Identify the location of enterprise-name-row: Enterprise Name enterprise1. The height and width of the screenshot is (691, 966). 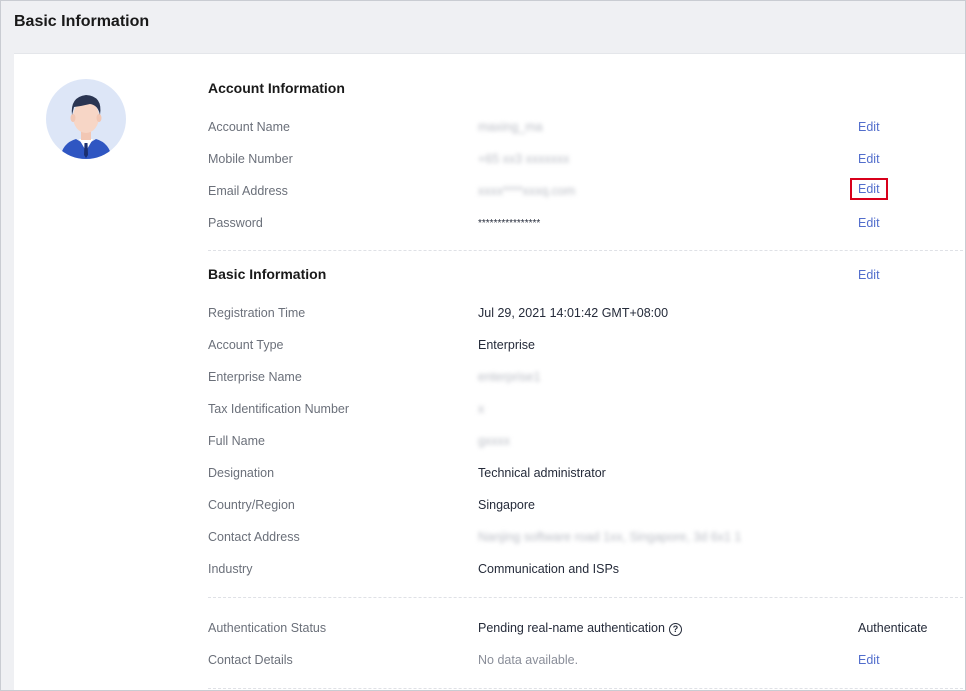
(586, 380).